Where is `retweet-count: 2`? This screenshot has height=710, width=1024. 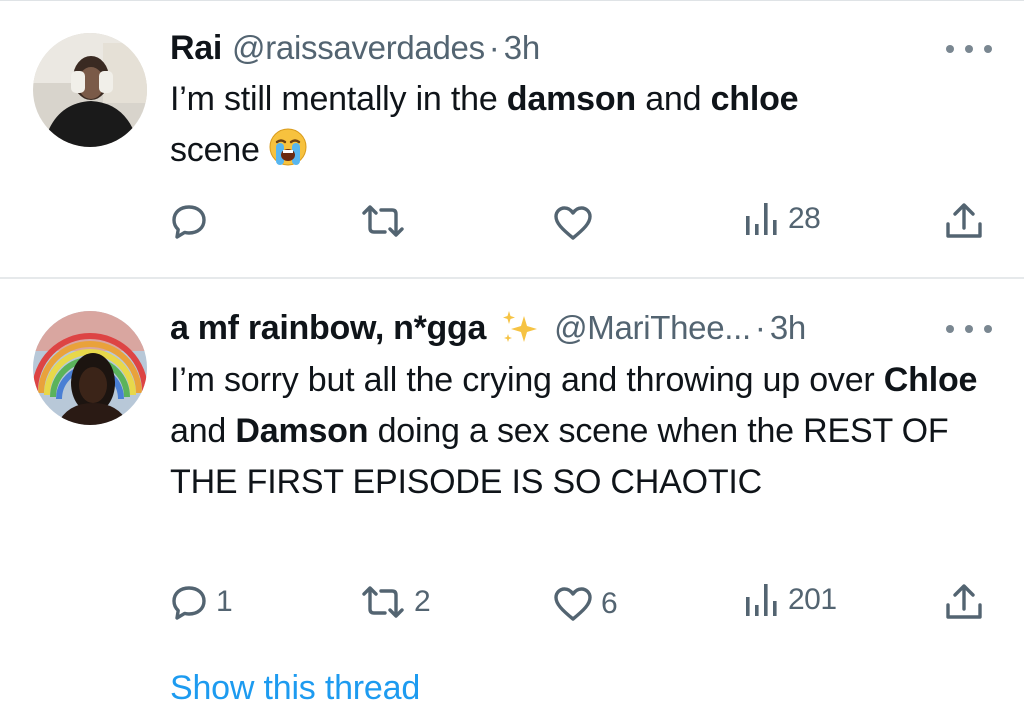
retweet-count: 2 is located at coordinates (422, 601).